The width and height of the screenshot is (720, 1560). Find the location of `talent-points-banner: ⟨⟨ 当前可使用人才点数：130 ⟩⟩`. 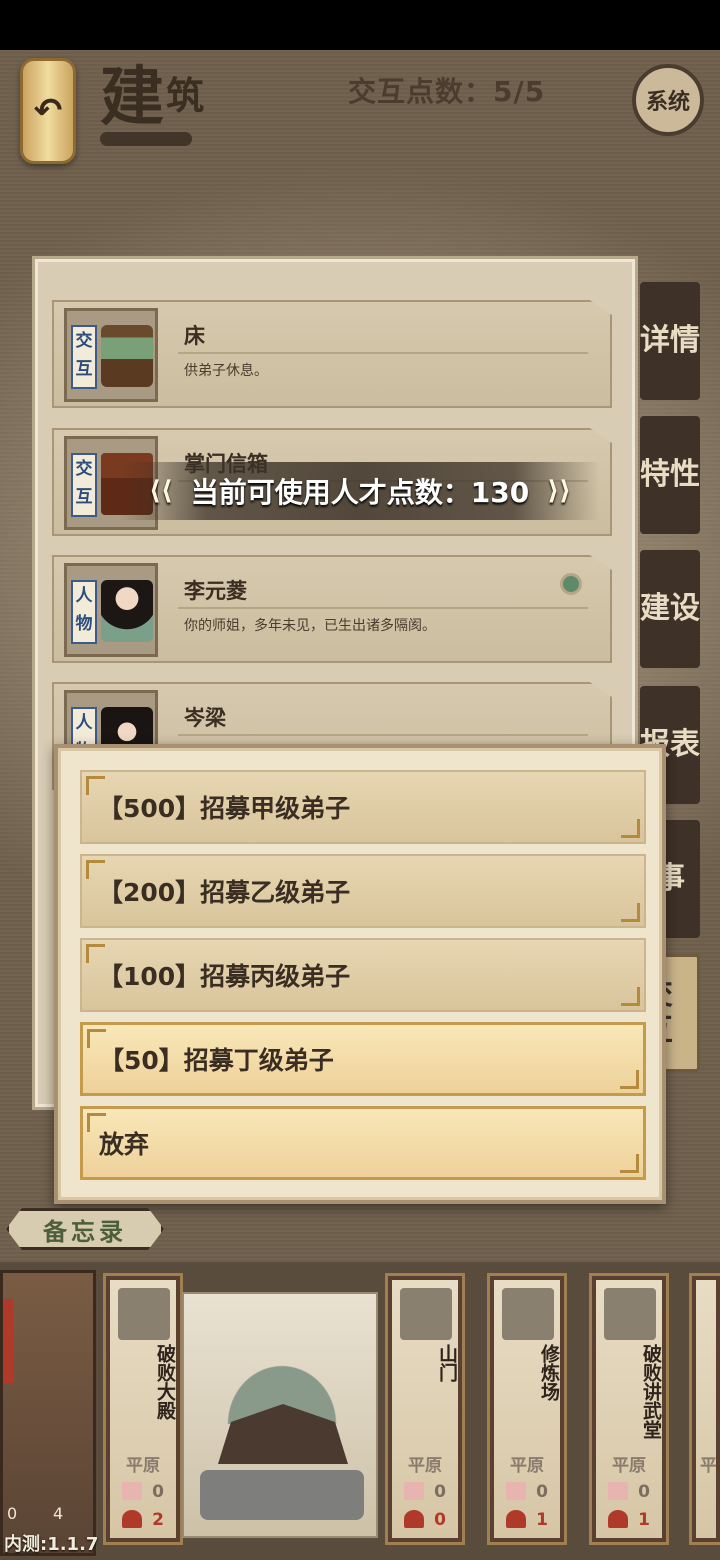

talent-points-banner: ⟨⟨ 当前可使用人才点数：130 ⟩⟩ is located at coordinates (360, 491).